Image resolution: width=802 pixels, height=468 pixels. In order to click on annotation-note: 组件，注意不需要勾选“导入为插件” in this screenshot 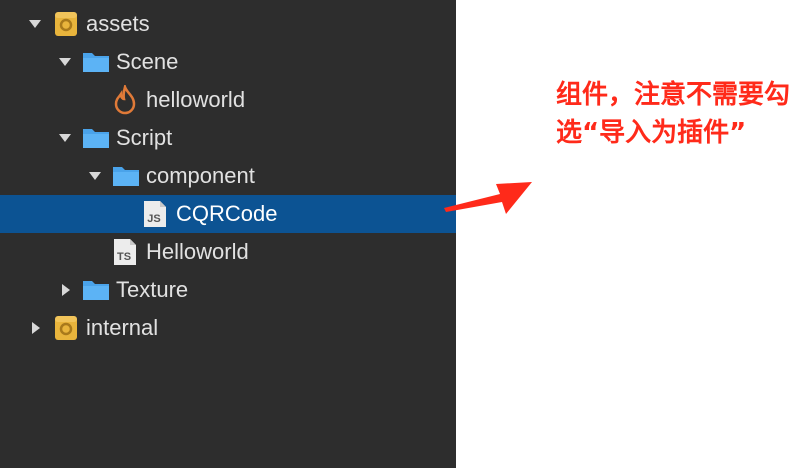, I will do `click(673, 114)`.